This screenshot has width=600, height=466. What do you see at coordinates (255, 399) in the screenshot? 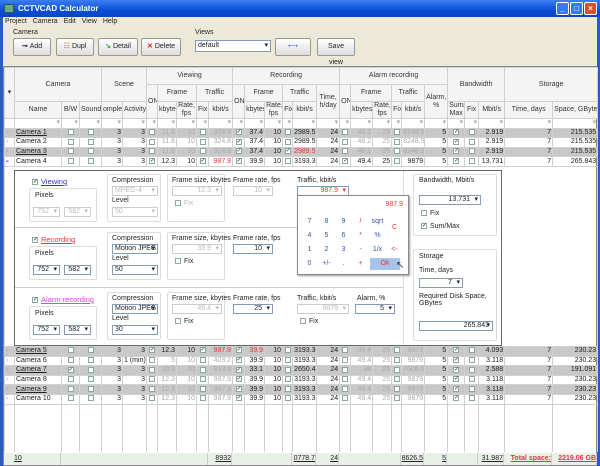
I see `cell-r-size: 39.9` at bounding box center [255, 399].